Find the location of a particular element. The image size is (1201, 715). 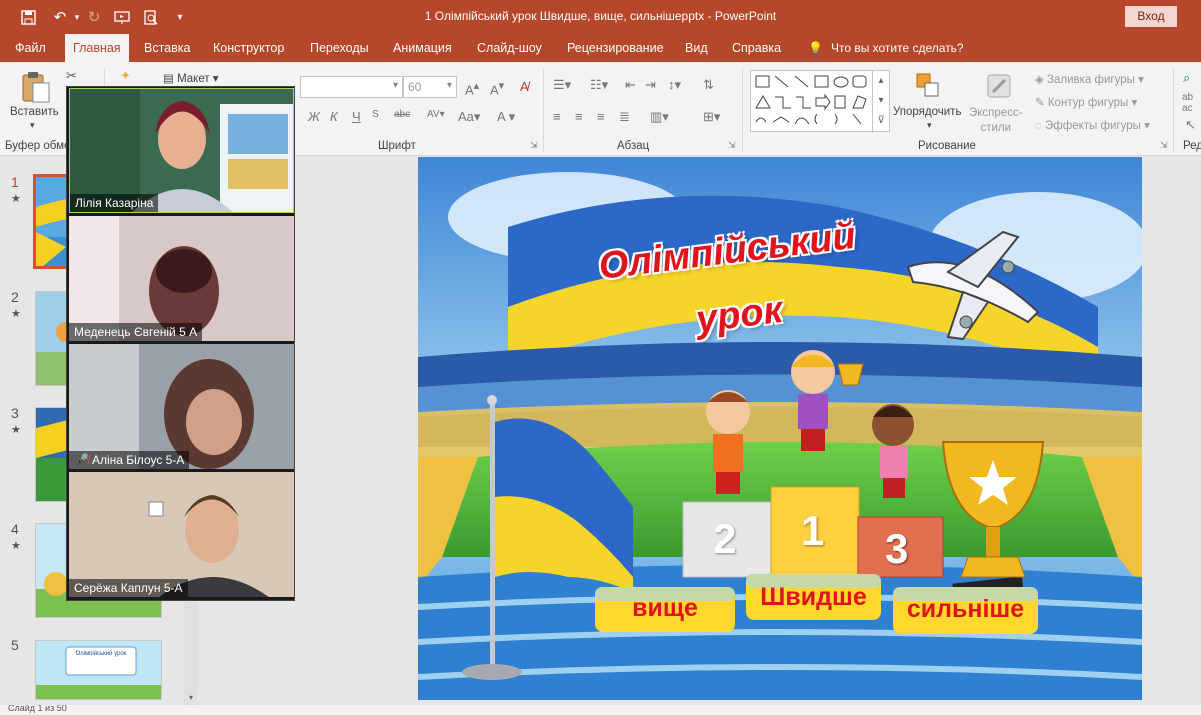

change-case-icon: Aa▾ is located at coordinates (469, 117).